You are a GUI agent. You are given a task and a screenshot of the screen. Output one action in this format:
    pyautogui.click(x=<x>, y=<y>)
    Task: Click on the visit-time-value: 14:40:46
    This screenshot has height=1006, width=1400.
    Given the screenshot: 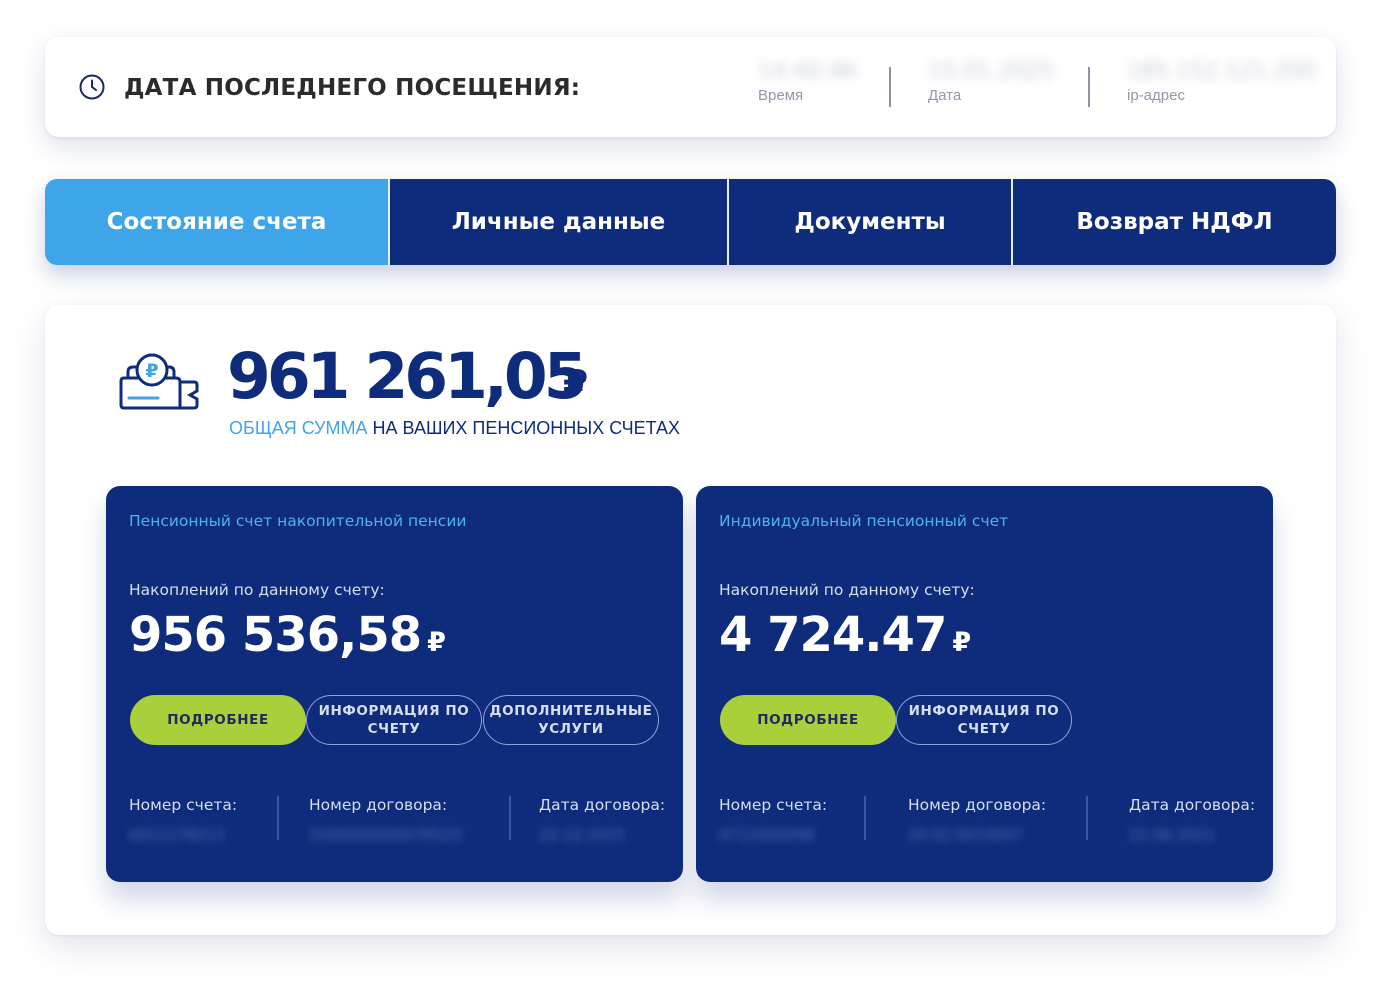 What is the action you would take?
    pyautogui.click(x=807, y=71)
    